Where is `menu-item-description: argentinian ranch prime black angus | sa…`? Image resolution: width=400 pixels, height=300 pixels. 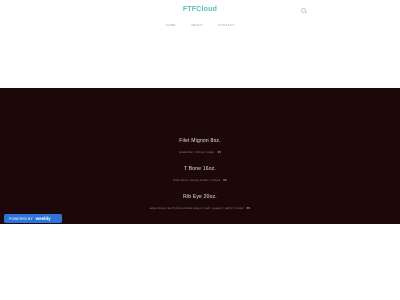 menu-item-description: argentinian ranch prime black angus | sa… is located at coordinates (200, 208).